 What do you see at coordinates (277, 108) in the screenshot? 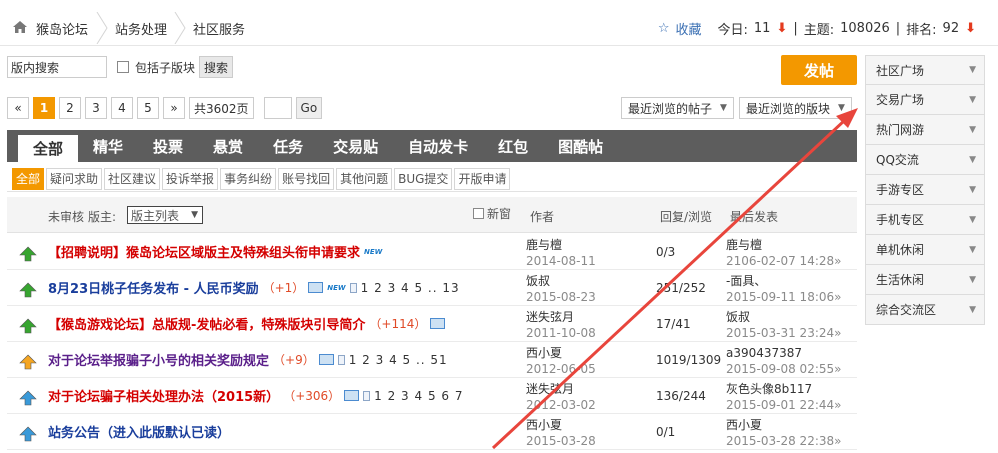
I see `page-jump-input` at bounding box center [277, 108].